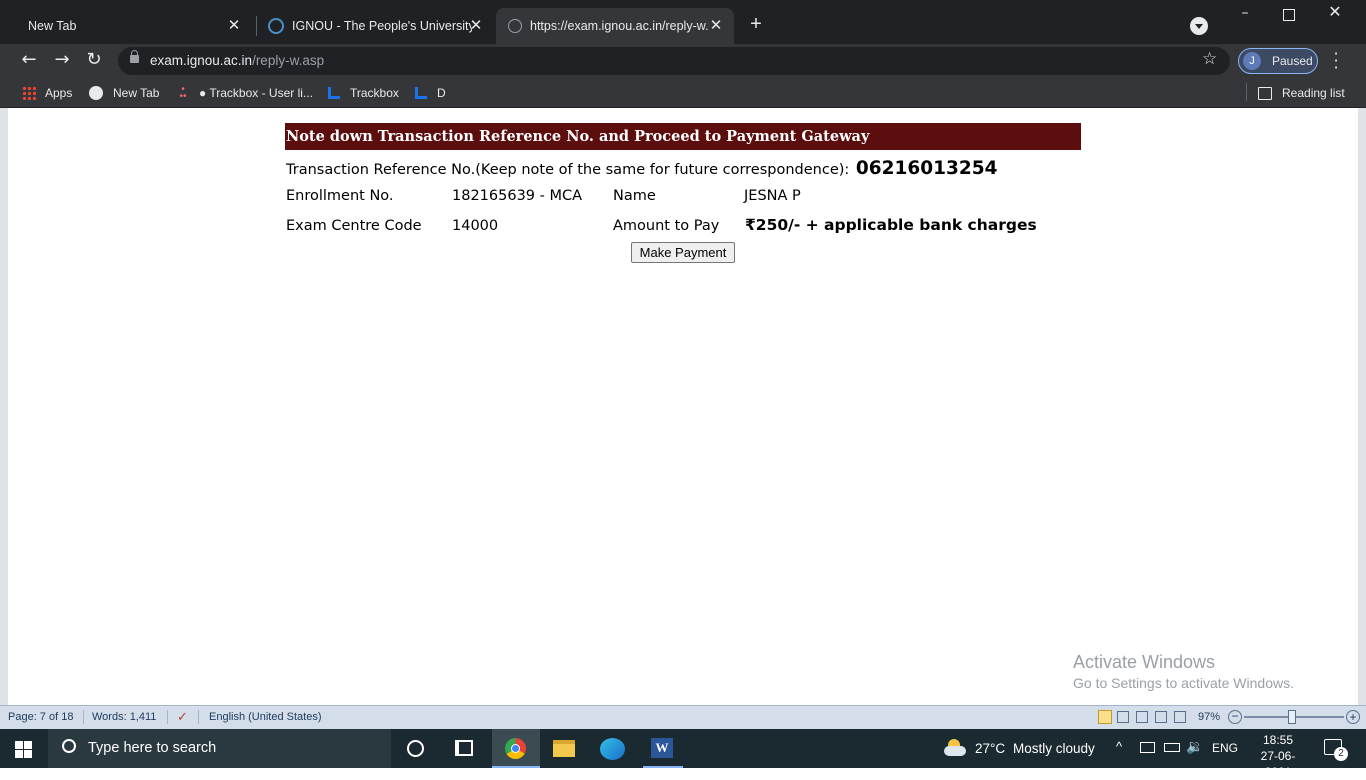 The height and width of the screenshot is (780, 1366). What do you see at coordinates (152, 748) in the screenshot?
I see `search-placeholder: Type here to search` at bounding box center [152, 748].